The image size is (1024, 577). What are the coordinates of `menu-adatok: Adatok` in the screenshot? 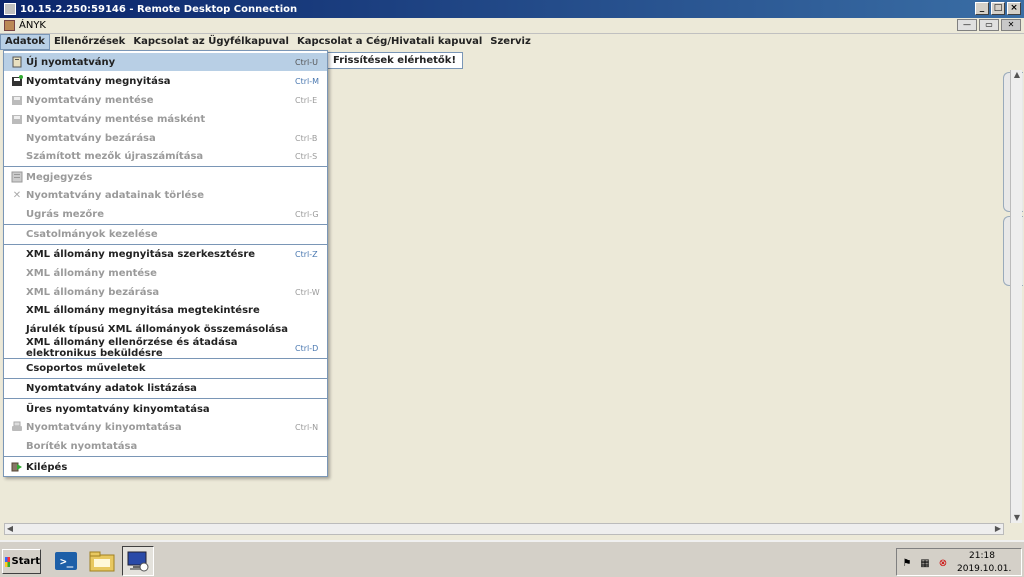 It's located at (25, 42).